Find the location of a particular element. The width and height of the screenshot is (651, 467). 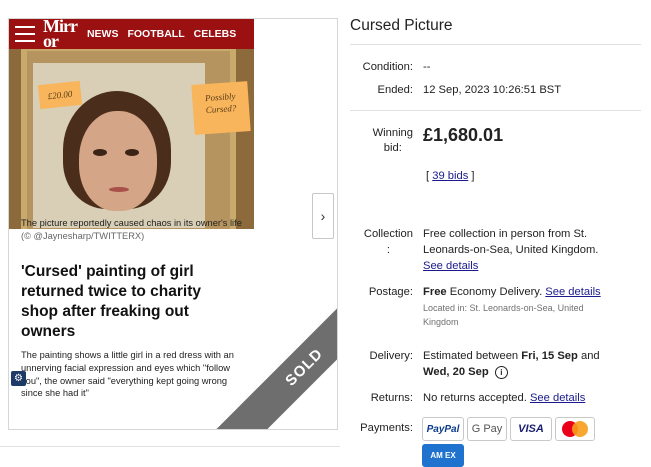

mastercard-badge is located at coordinates (575, 429).